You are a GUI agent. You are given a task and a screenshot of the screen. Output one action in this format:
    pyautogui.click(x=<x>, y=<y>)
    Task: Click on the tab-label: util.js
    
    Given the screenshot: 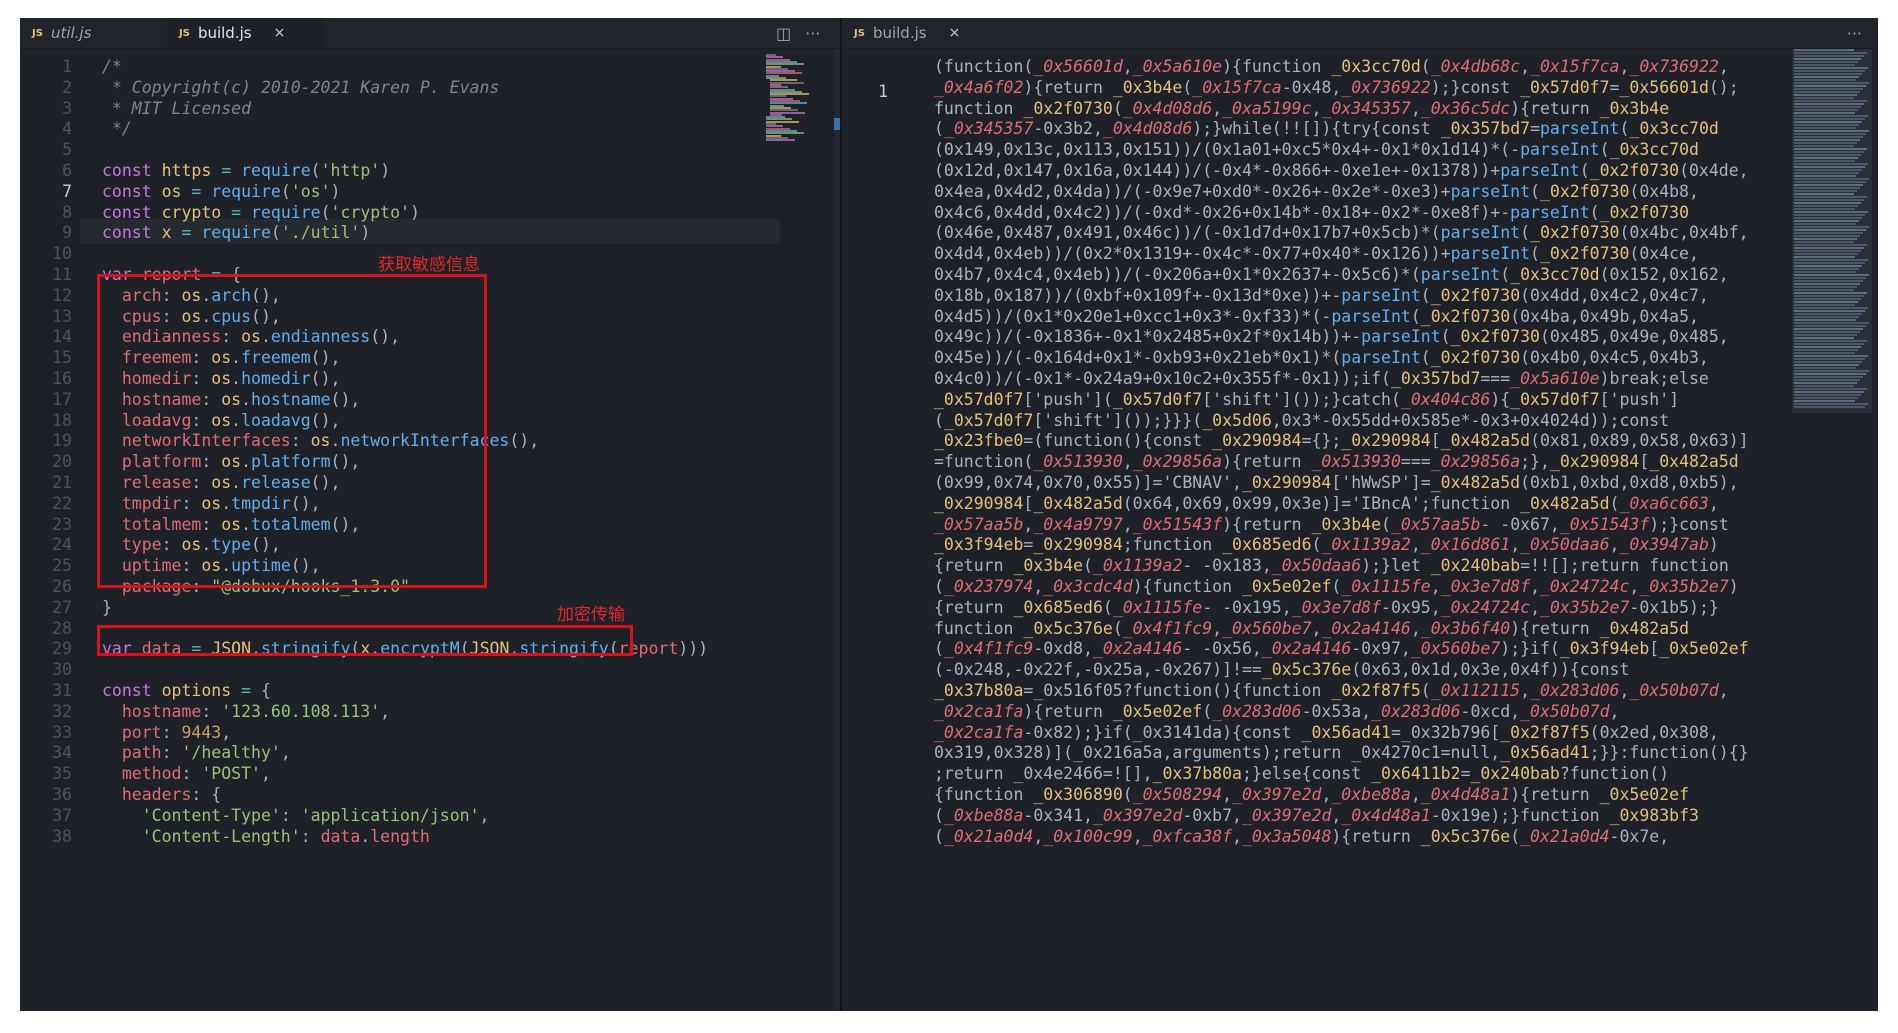 What is the action you would take?
    pyautogui.click(x=71, y=33)
    